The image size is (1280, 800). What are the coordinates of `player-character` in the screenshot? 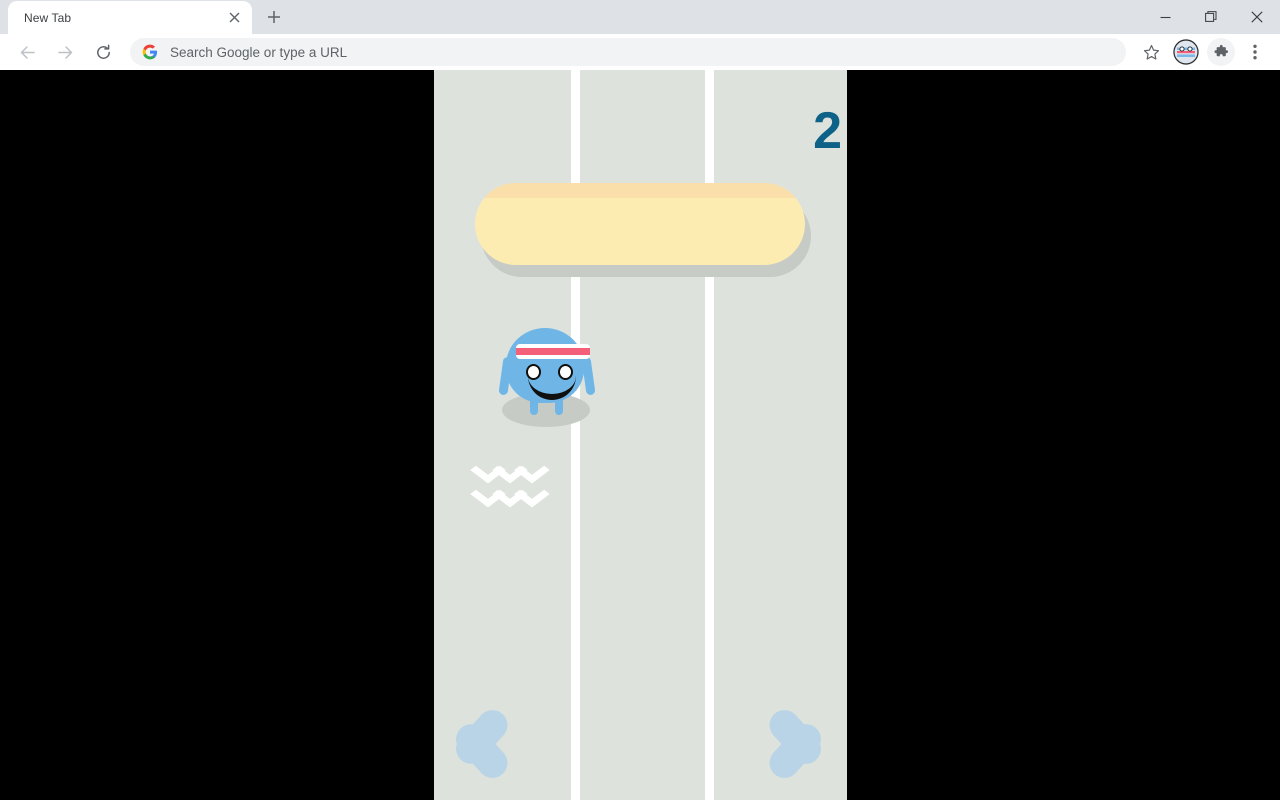 It's located at (548, 380).